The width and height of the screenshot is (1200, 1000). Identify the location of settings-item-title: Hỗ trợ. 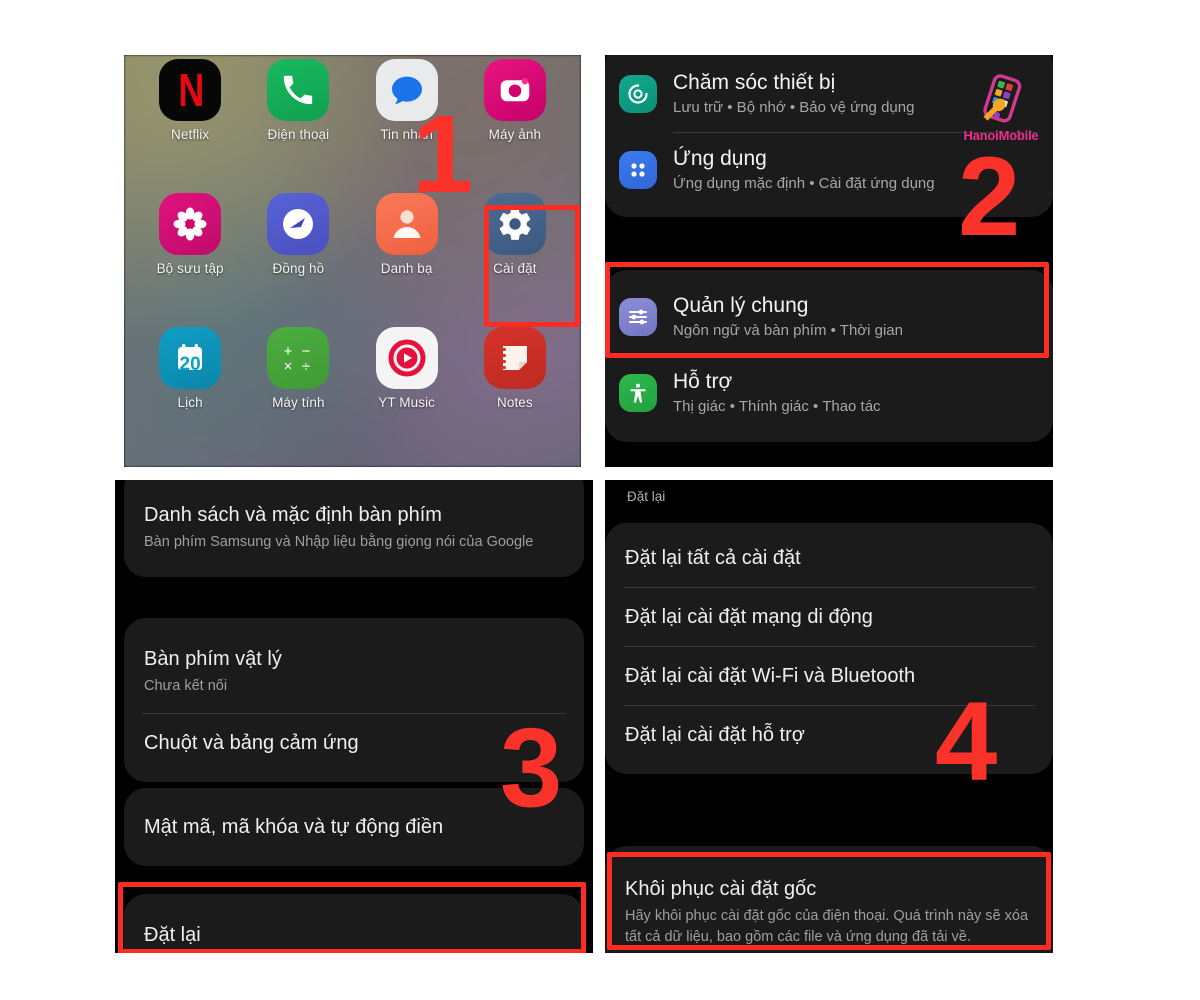
(703, 381).